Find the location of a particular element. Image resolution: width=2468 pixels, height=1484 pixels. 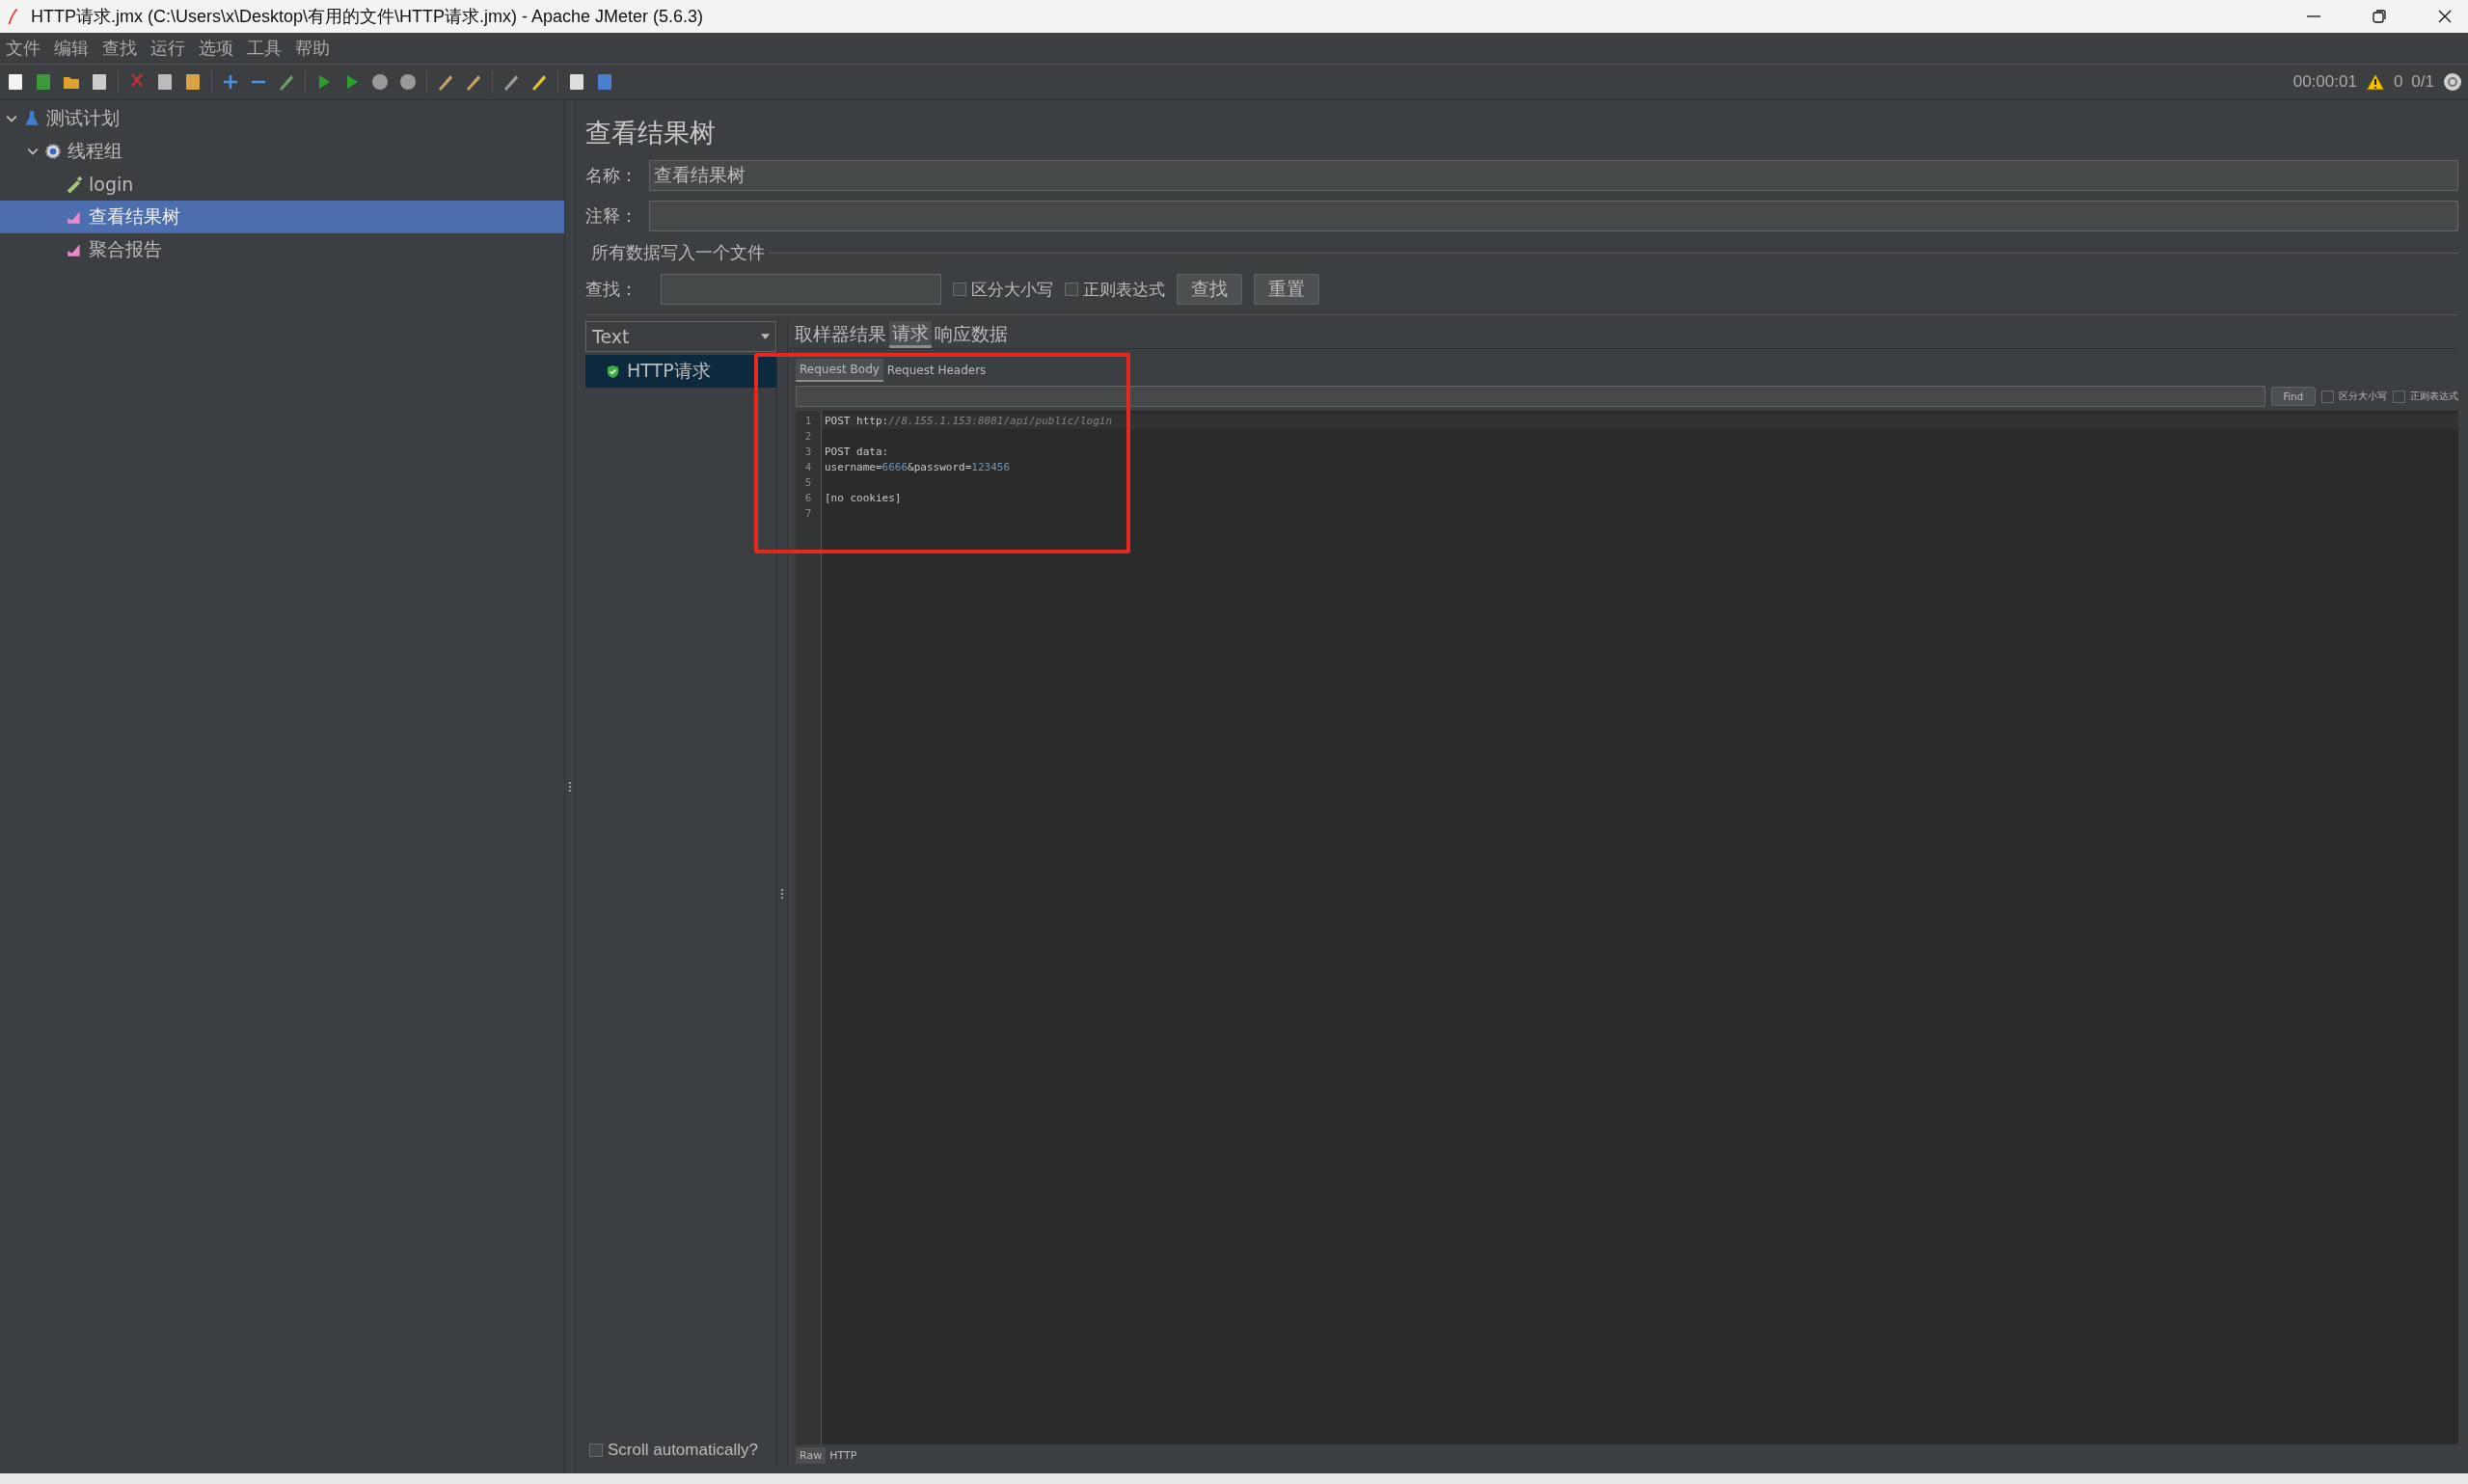

renderer-dropdown: Text is located at coordinates (680, 336).